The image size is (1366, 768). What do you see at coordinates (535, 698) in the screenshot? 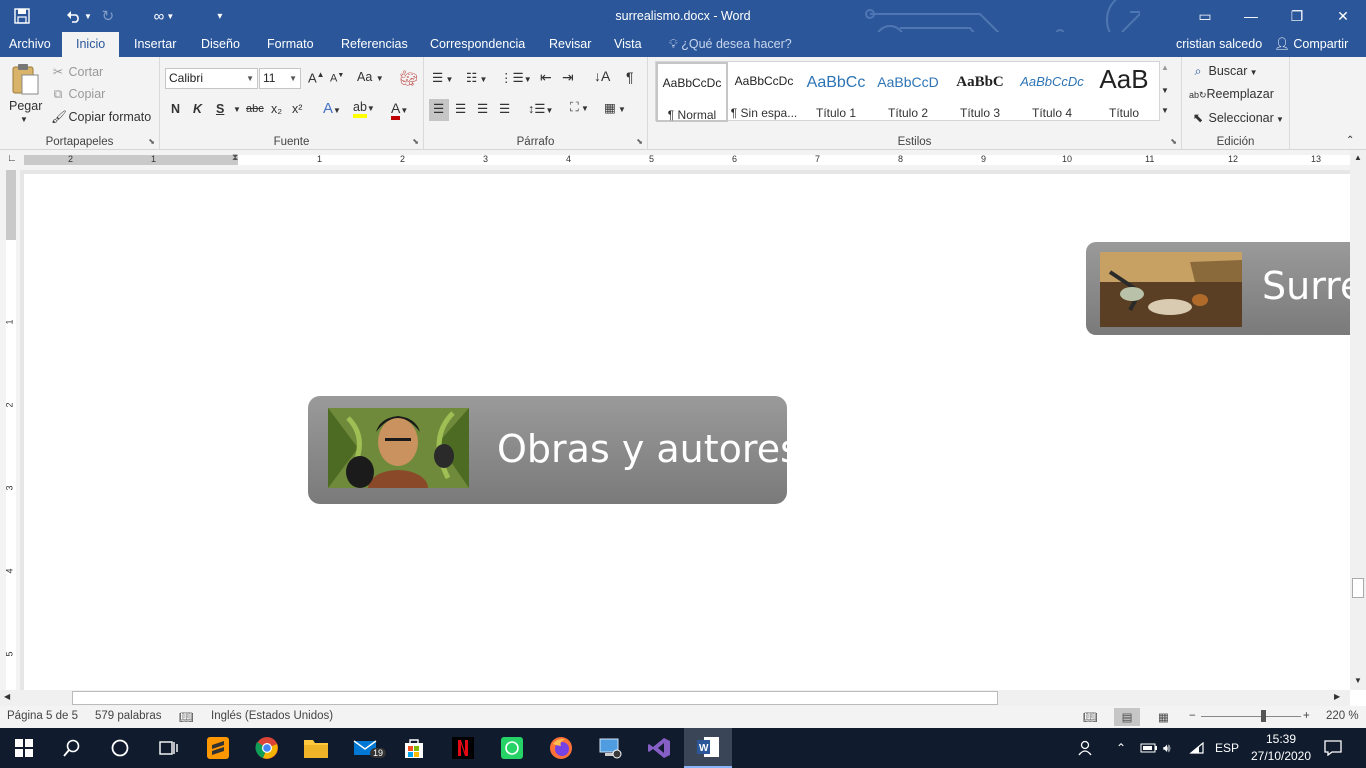
I see `horizontal-scroll-thumb` at bounding box center [535, 698].